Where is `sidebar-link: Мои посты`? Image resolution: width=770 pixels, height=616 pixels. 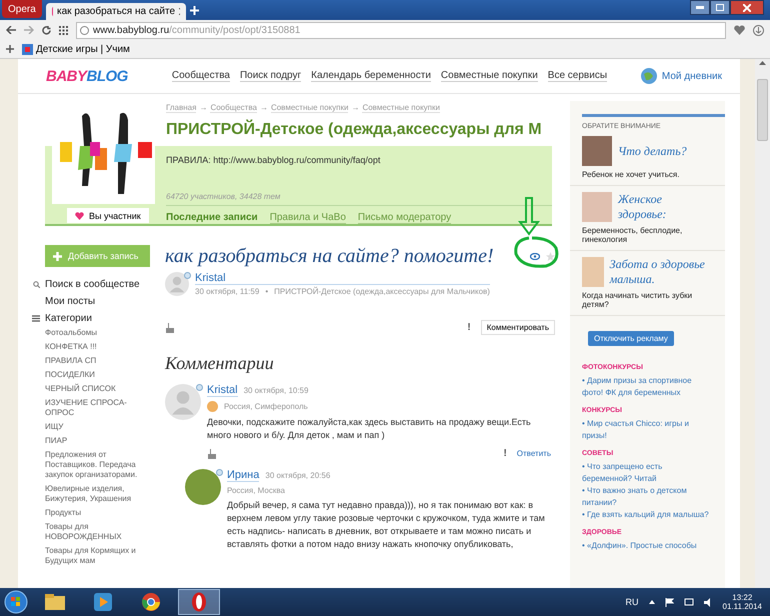 sidebar-link: Мои посты is located at coordinates (91, 301).